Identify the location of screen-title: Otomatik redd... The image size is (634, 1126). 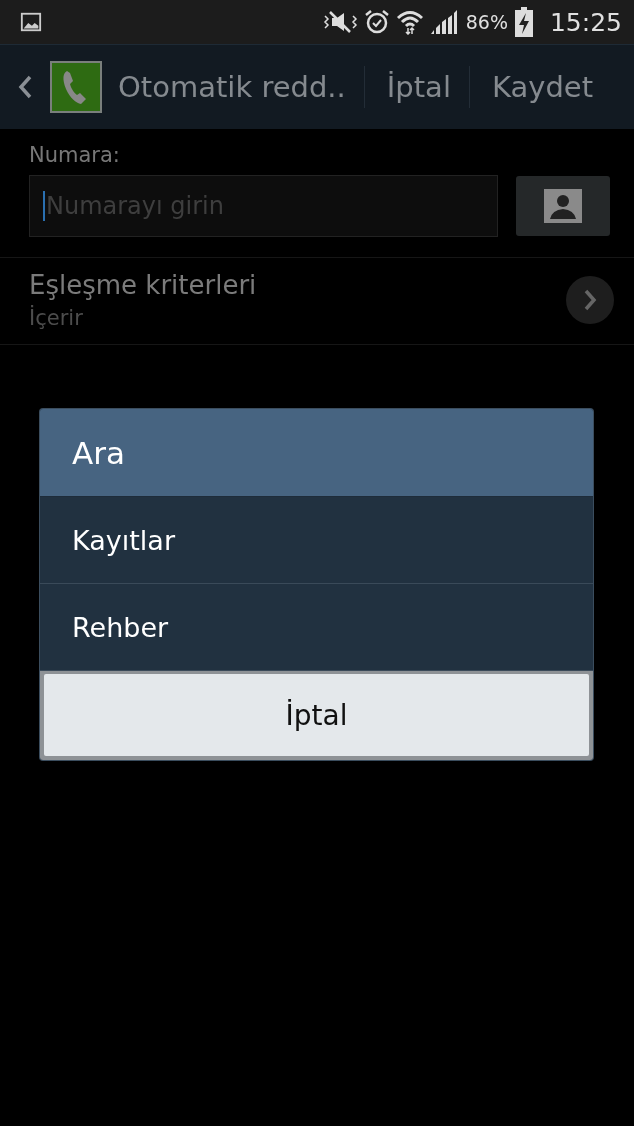
(232, 87).